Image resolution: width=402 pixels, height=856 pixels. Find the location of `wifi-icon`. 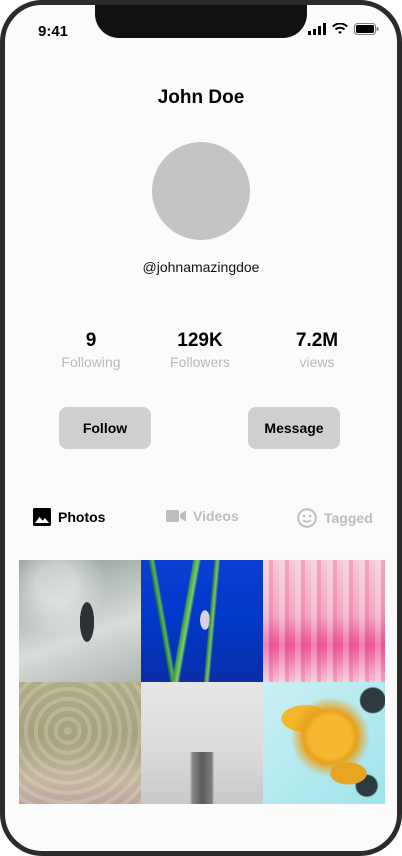

wifi-icon is located at coordinates (340, 28).